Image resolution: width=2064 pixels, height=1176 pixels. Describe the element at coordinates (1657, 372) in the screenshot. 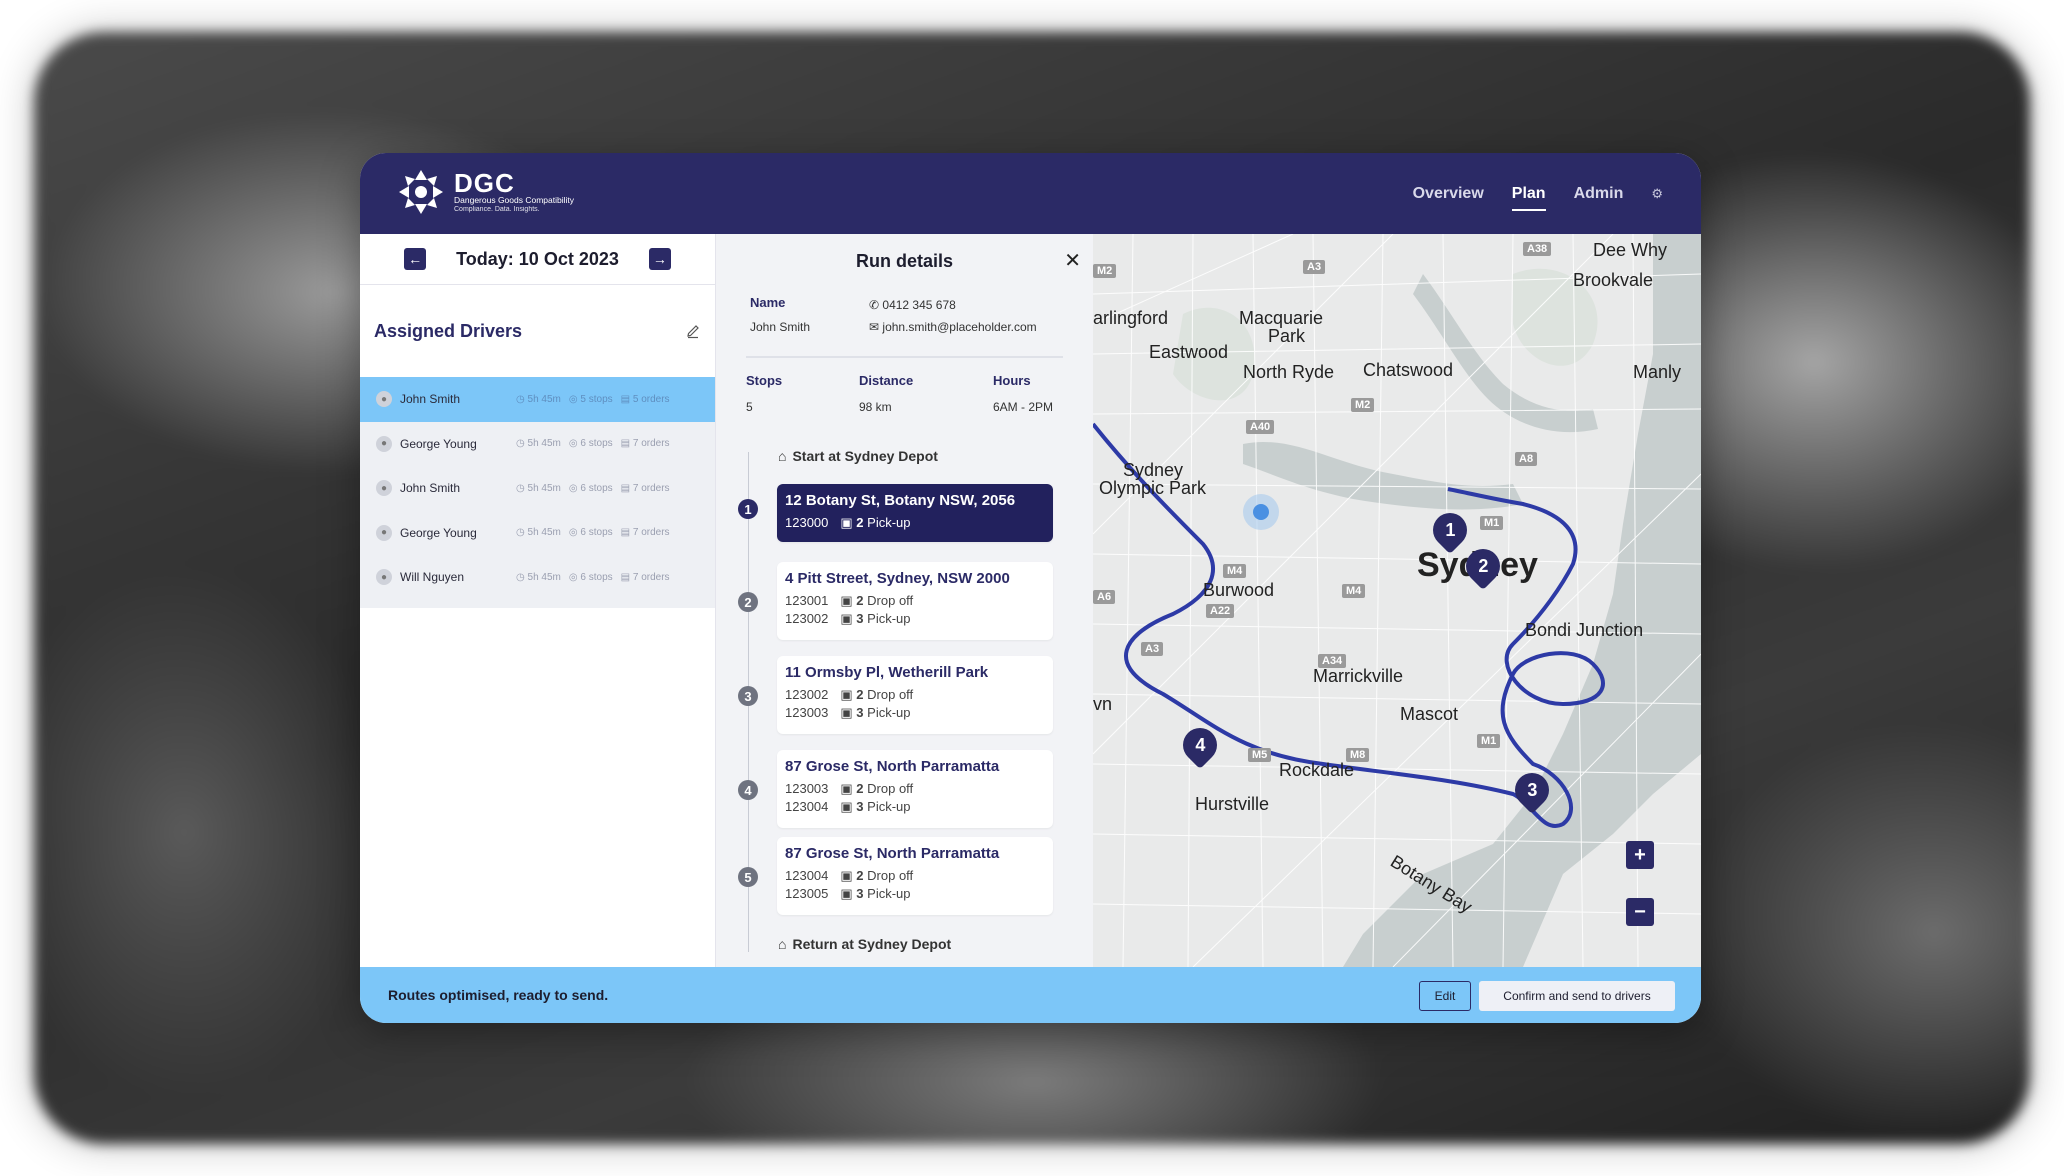

I see `map-label: Manly` at that location.